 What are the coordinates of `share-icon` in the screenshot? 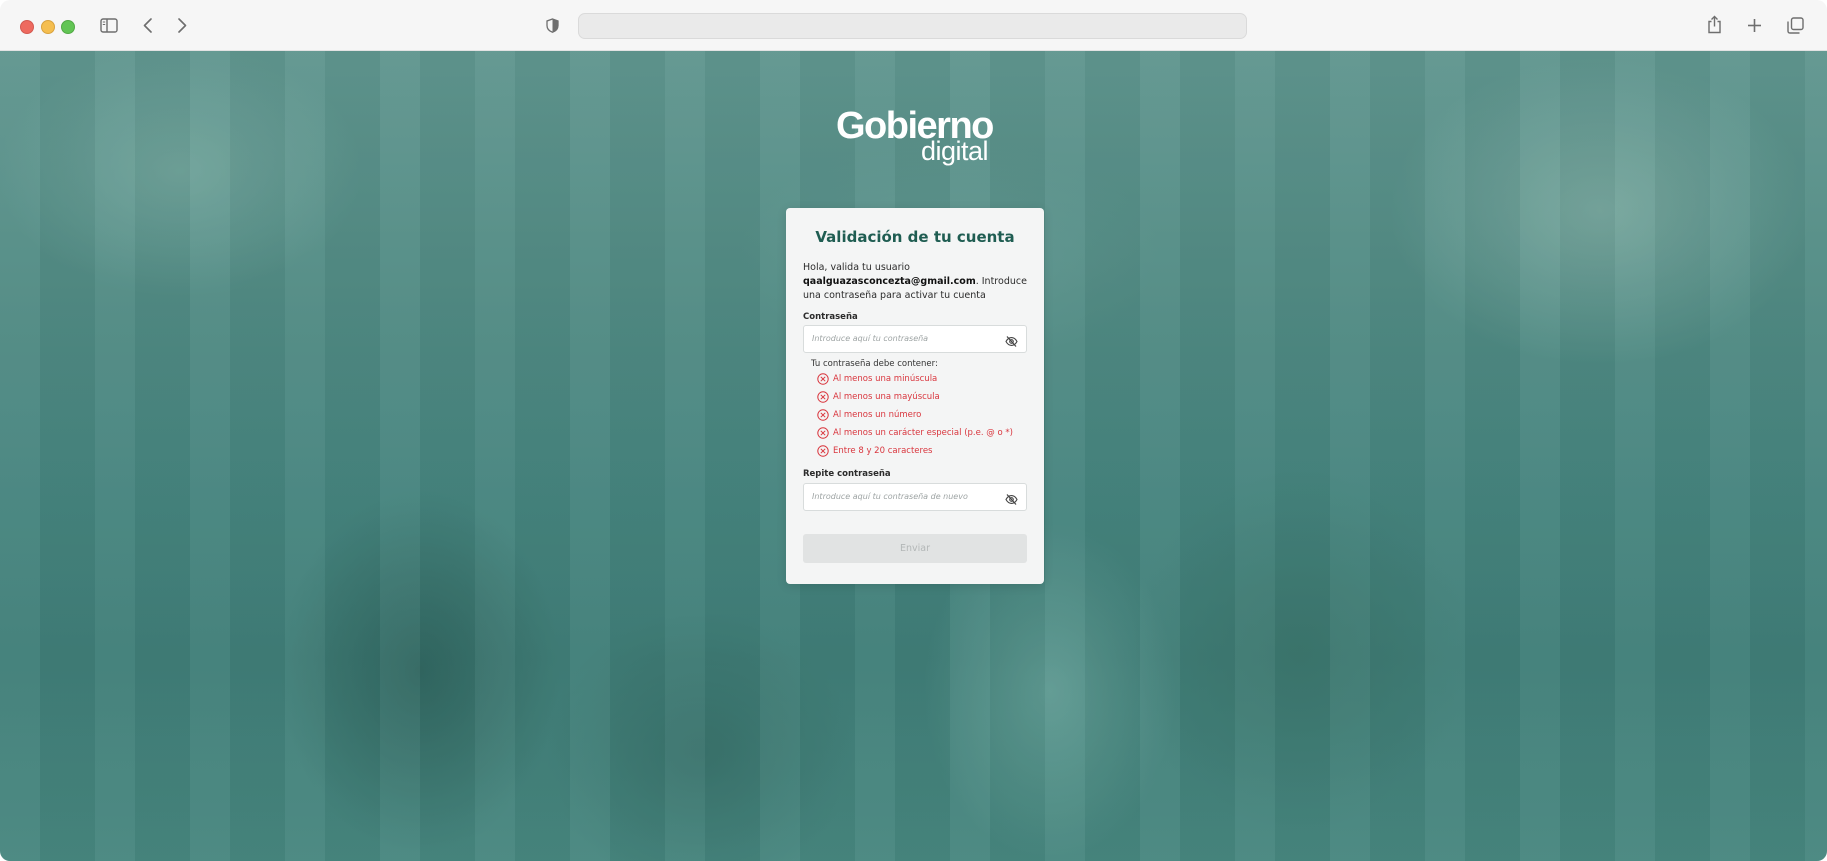 It's located at (1714, 24).